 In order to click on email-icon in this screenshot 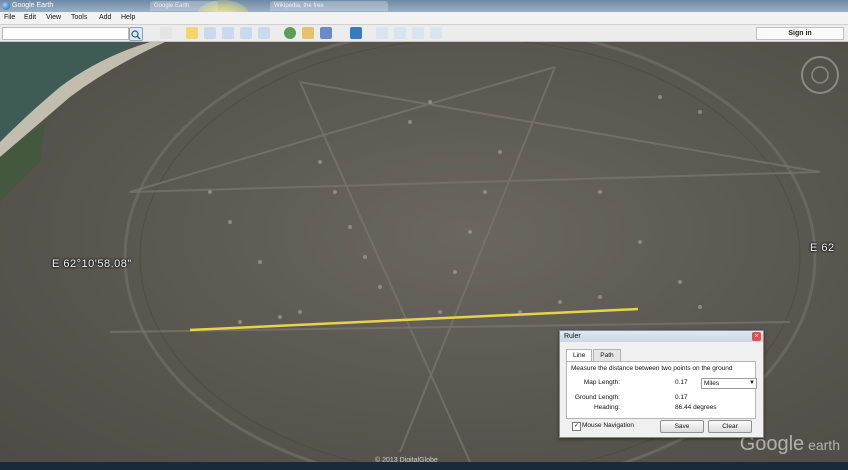, I will do `click(382, 33)`.